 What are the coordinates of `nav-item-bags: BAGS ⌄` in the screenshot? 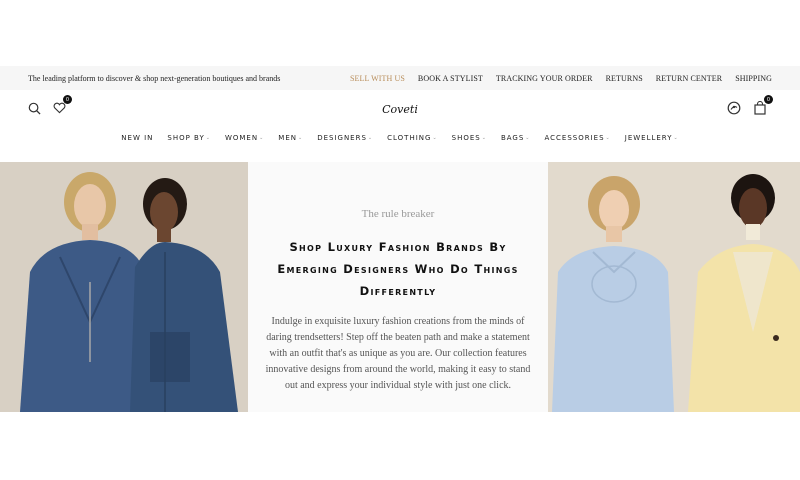 It's located at (516, 138).